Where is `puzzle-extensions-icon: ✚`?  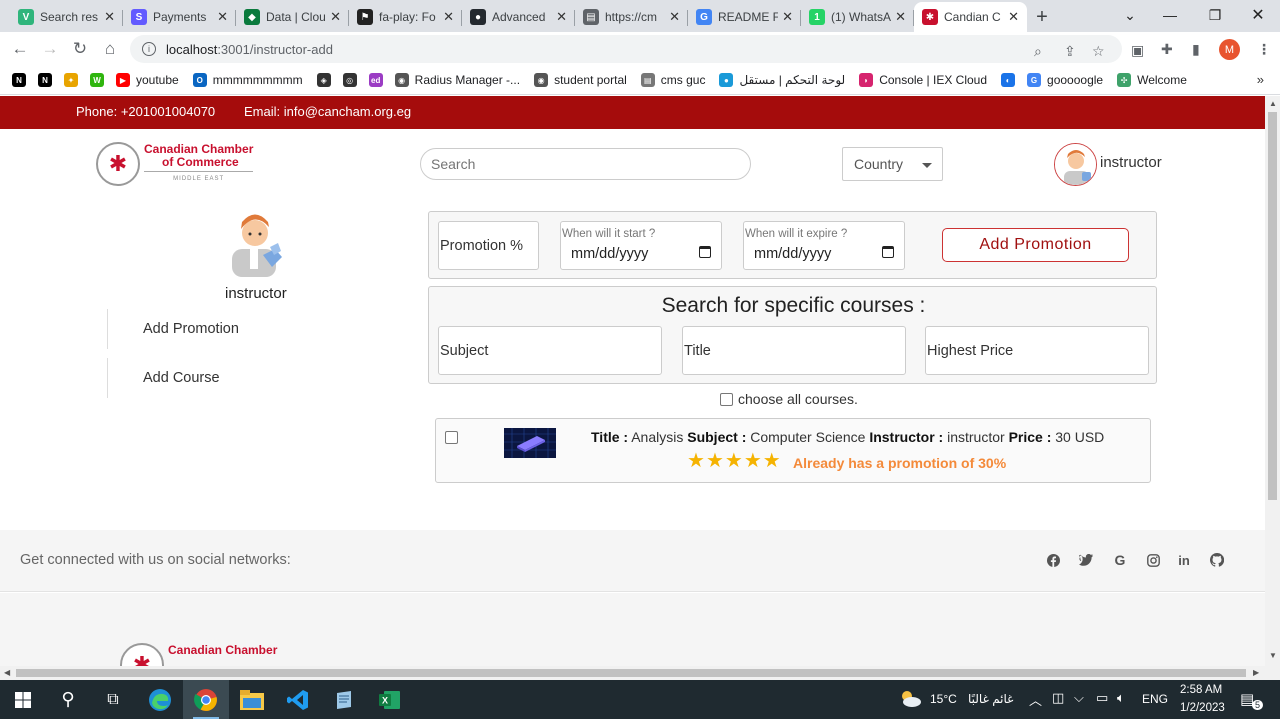 puzzle-extensions-icon: ✚ is located at coordinates (1167, 49).